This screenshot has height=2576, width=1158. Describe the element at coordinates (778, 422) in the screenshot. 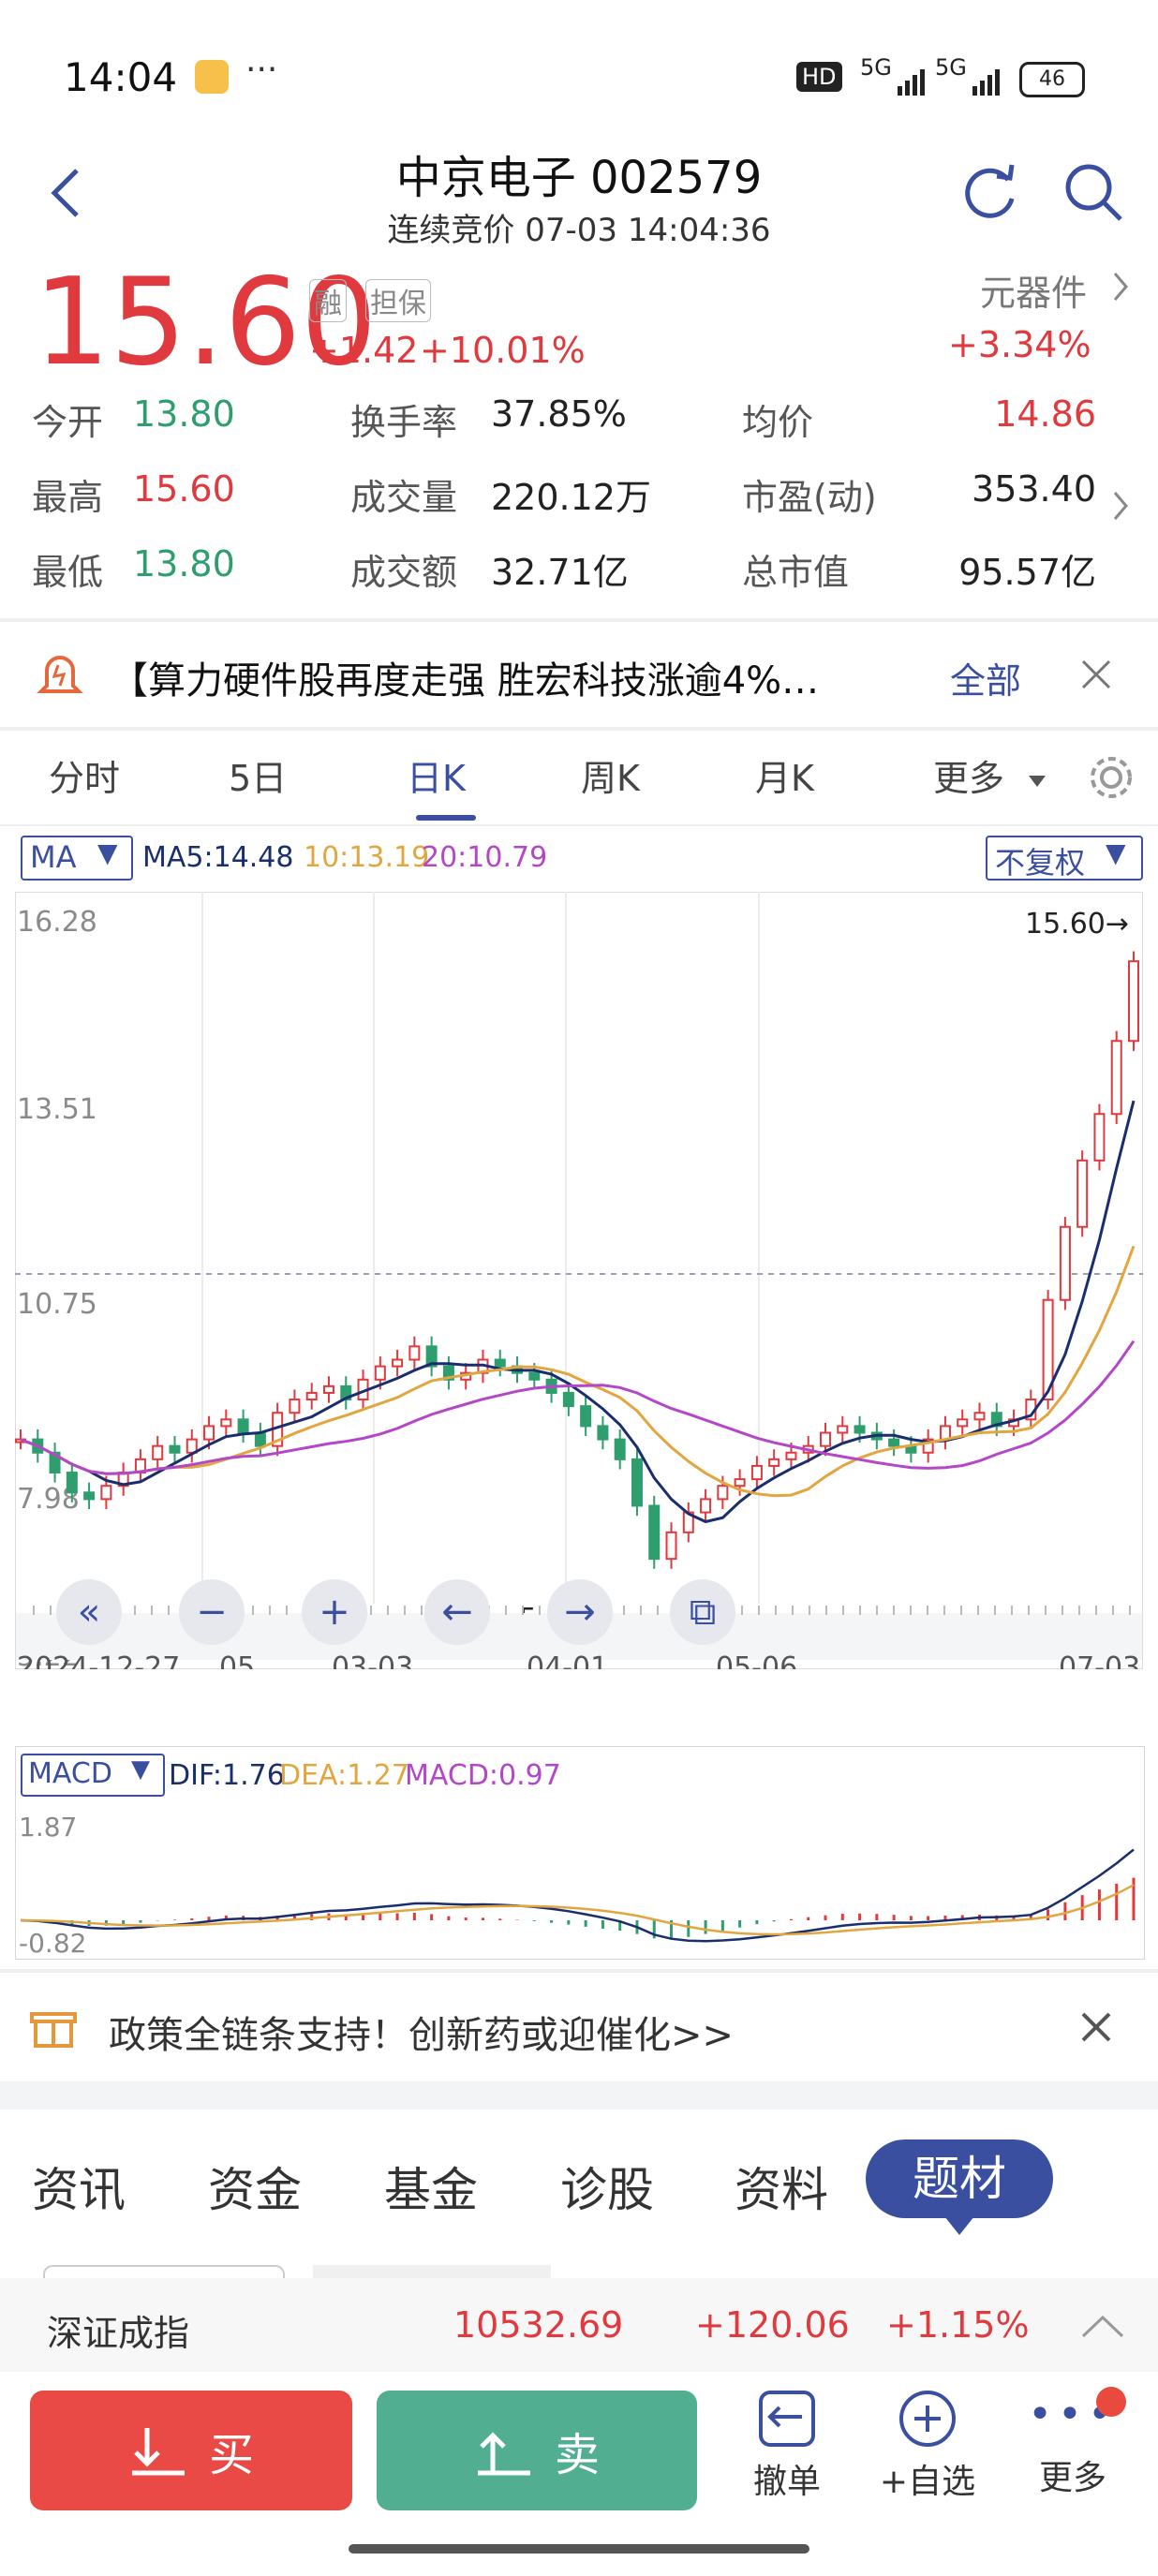

I see `stat-label: 均价` at that location.